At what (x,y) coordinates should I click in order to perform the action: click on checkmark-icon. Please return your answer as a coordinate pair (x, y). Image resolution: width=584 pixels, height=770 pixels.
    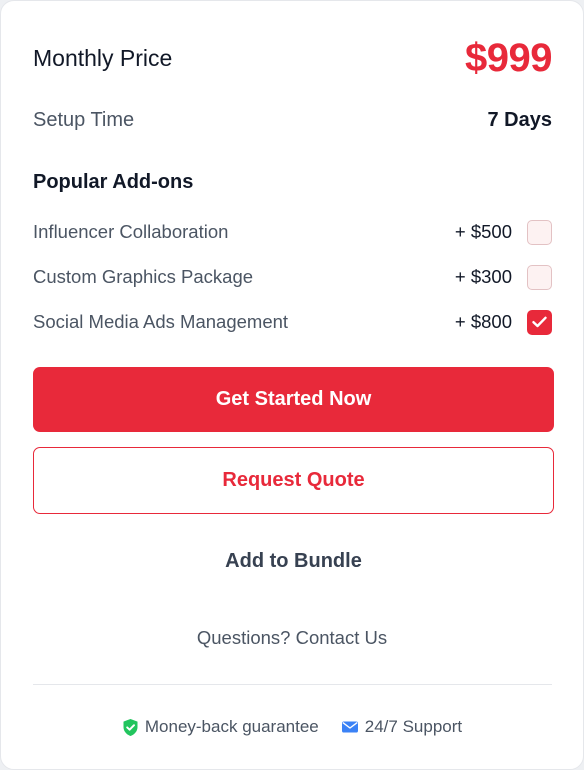
    Looking at the image, I should click on (539, 322).